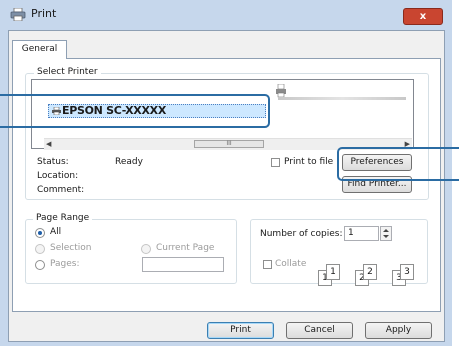 Image resolution: width=459 pixels, height=346 pixels. Describe the element at coordinates (70, 248) in the screenshot. I see `page-range-selection-label: Selection` at that location.